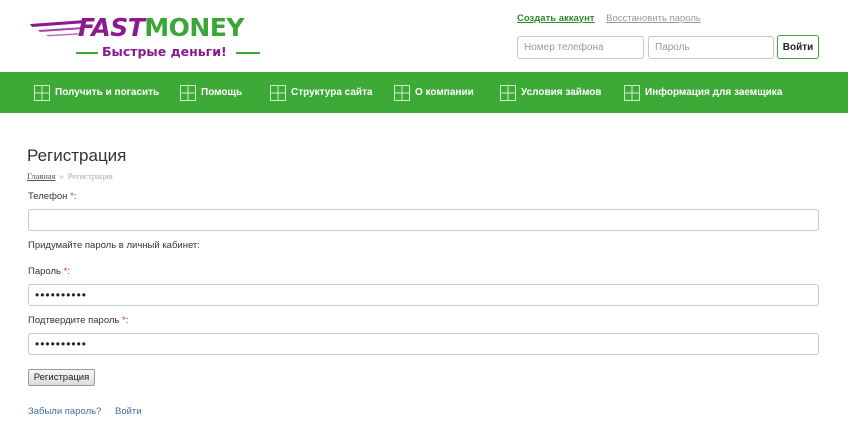 Image resolution: width=848 pixels, height=422 pixels. I want to click on confirm-label-text: Подтвердите пароль, so click(74, 320).